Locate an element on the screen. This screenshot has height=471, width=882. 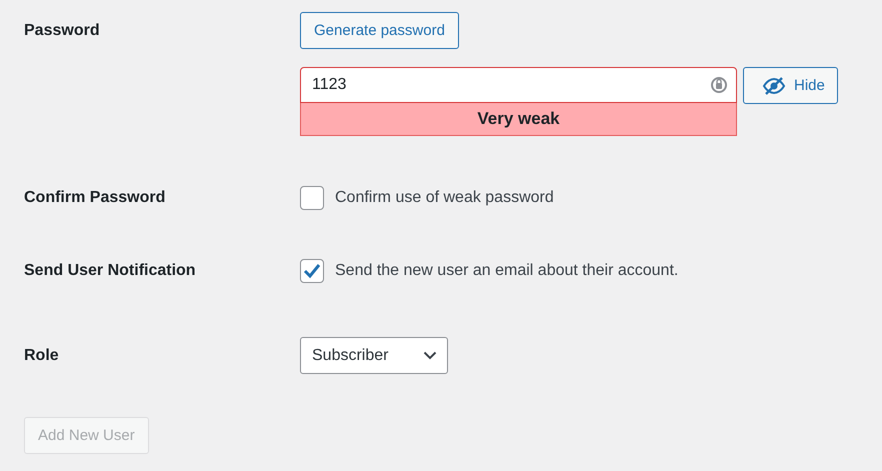
lock-icon is located at coordinates (719, 85).